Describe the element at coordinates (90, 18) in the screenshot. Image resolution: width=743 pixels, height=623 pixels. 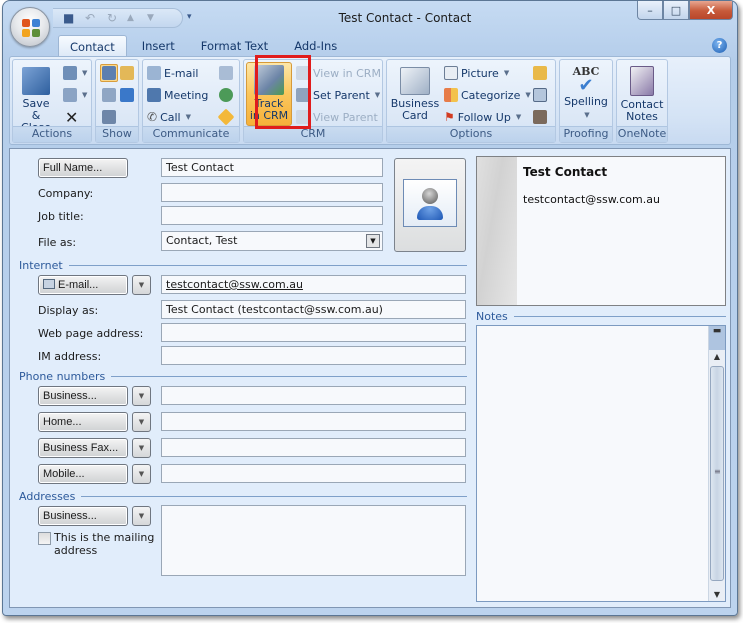
I see `undo-icon: ↶` at that location.